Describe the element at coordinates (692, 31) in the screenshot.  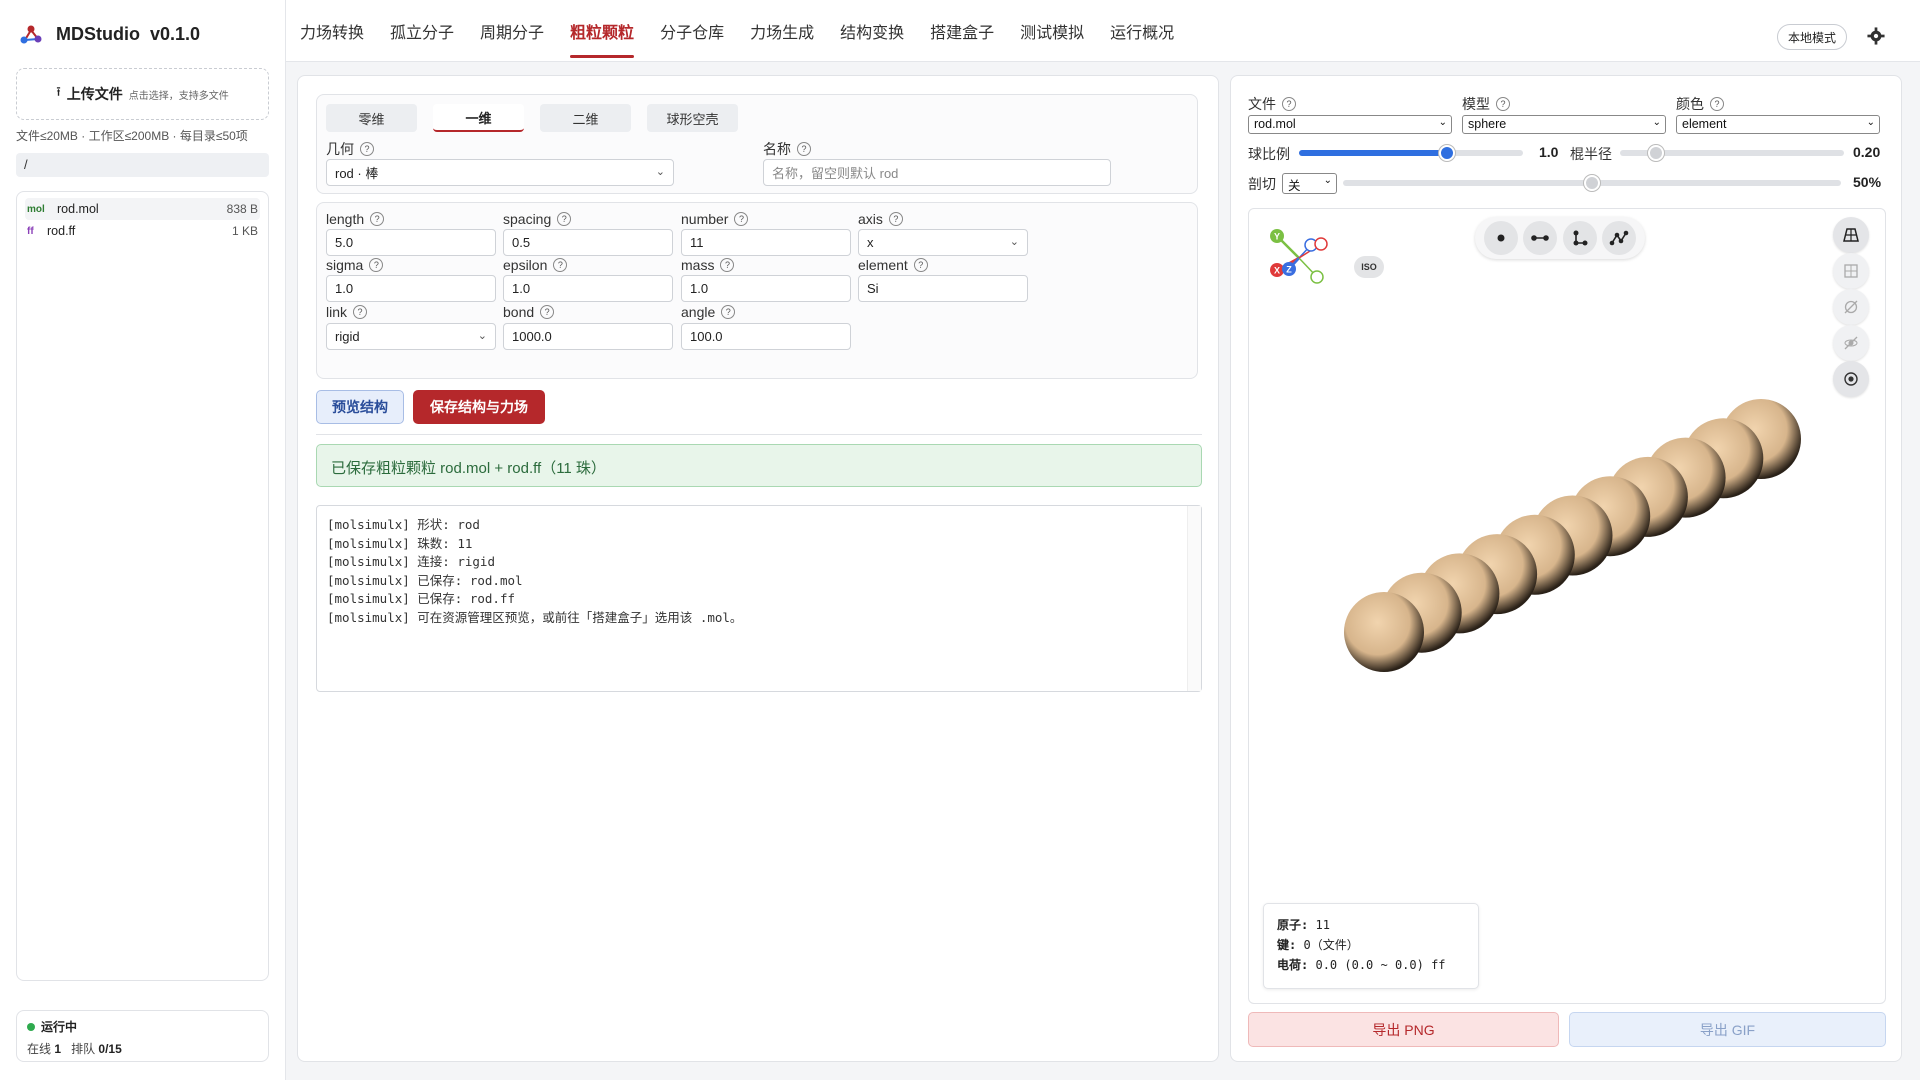
I see `tab-molecule-library: 分子仓库` at that location.